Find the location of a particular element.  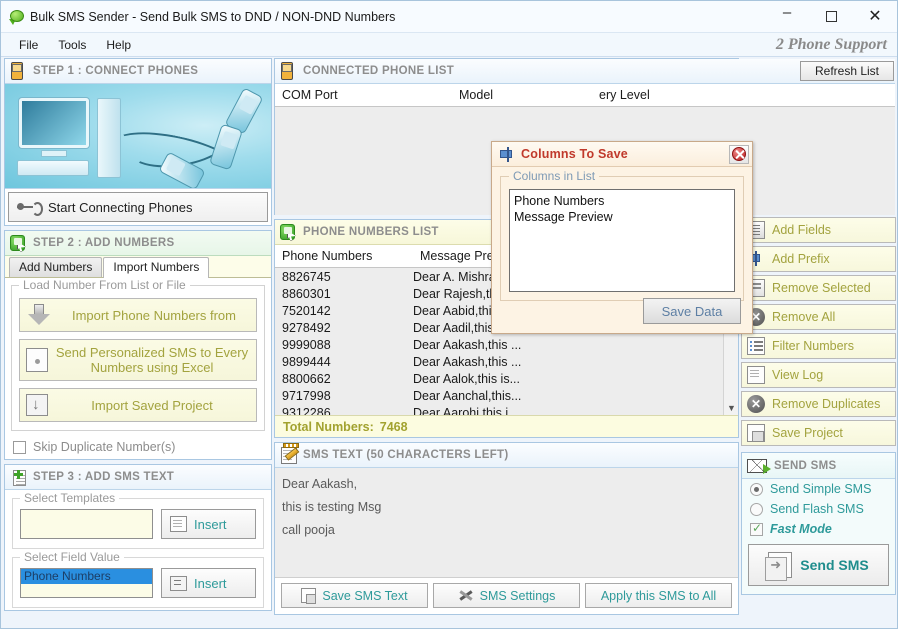

column-model: Model is located at coordinates (522, 95).